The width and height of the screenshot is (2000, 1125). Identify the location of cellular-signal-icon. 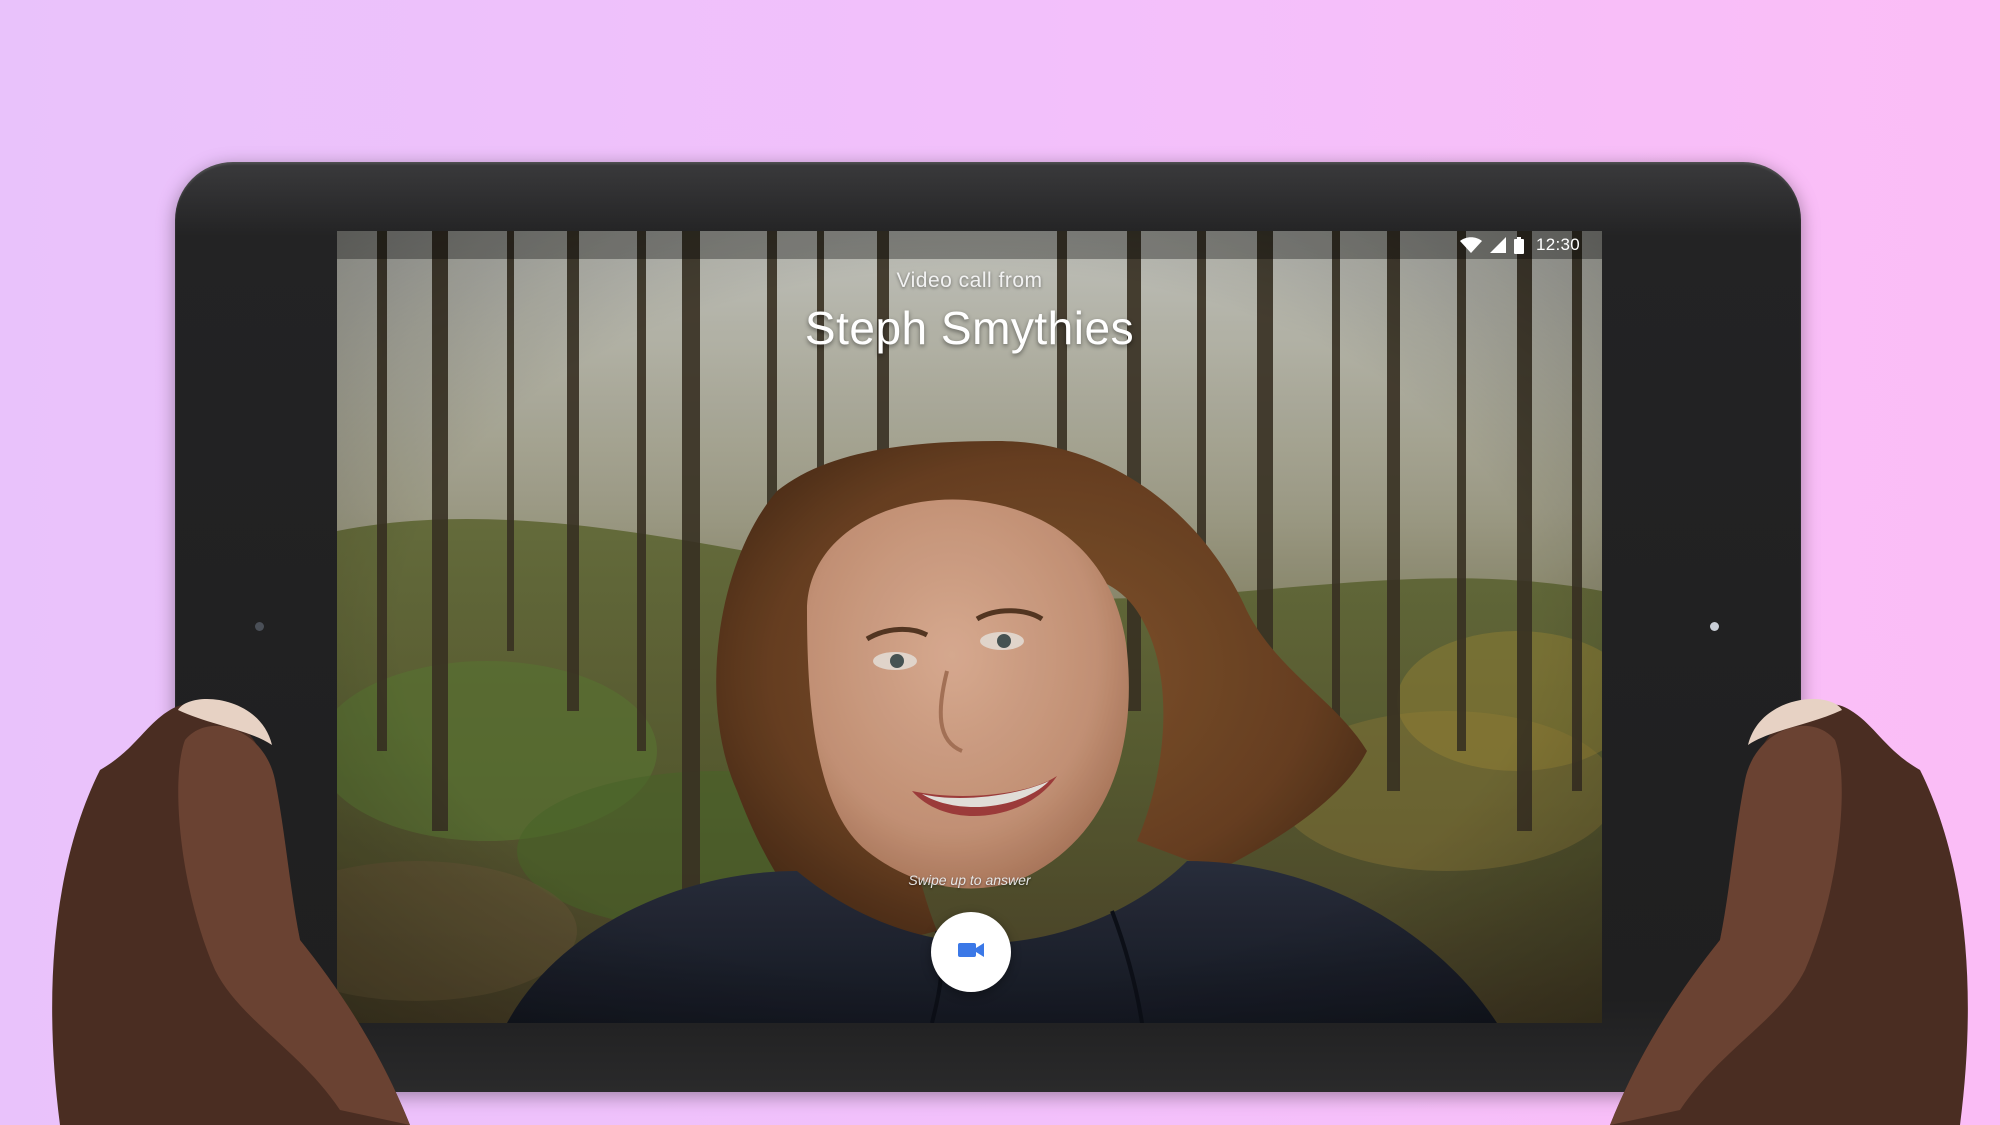
(1497, 245).